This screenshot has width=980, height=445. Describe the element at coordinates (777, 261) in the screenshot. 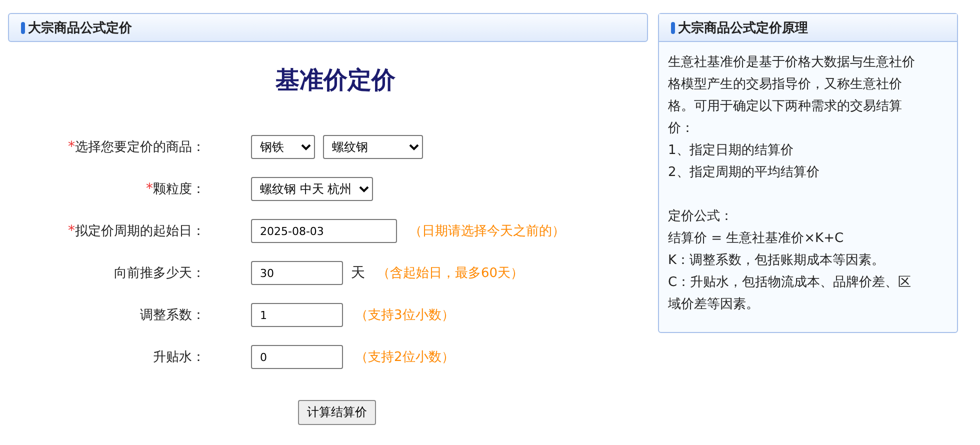

I see `info-text: K：调整系数，包括账期成本等因素。` at that location.